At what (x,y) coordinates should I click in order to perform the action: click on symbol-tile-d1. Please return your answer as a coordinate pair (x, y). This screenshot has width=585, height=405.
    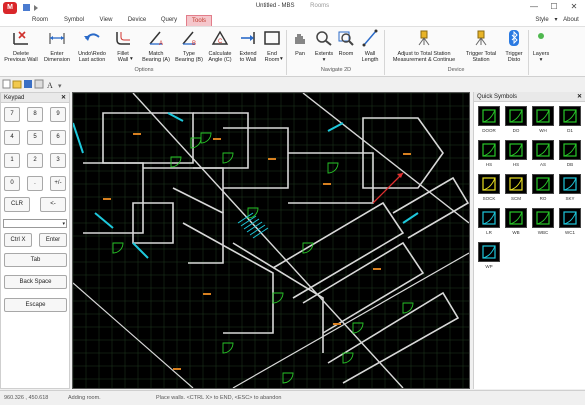
    Looking at the image, I should click on (570, 116).